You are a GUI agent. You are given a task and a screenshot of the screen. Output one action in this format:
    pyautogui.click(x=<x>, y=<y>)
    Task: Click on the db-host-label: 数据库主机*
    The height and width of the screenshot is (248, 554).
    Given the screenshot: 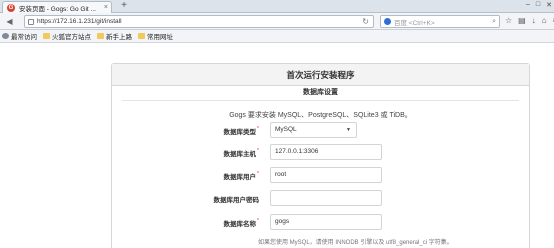 What is the action you would take?
    pyautogui.click(x=241, y=153)
    